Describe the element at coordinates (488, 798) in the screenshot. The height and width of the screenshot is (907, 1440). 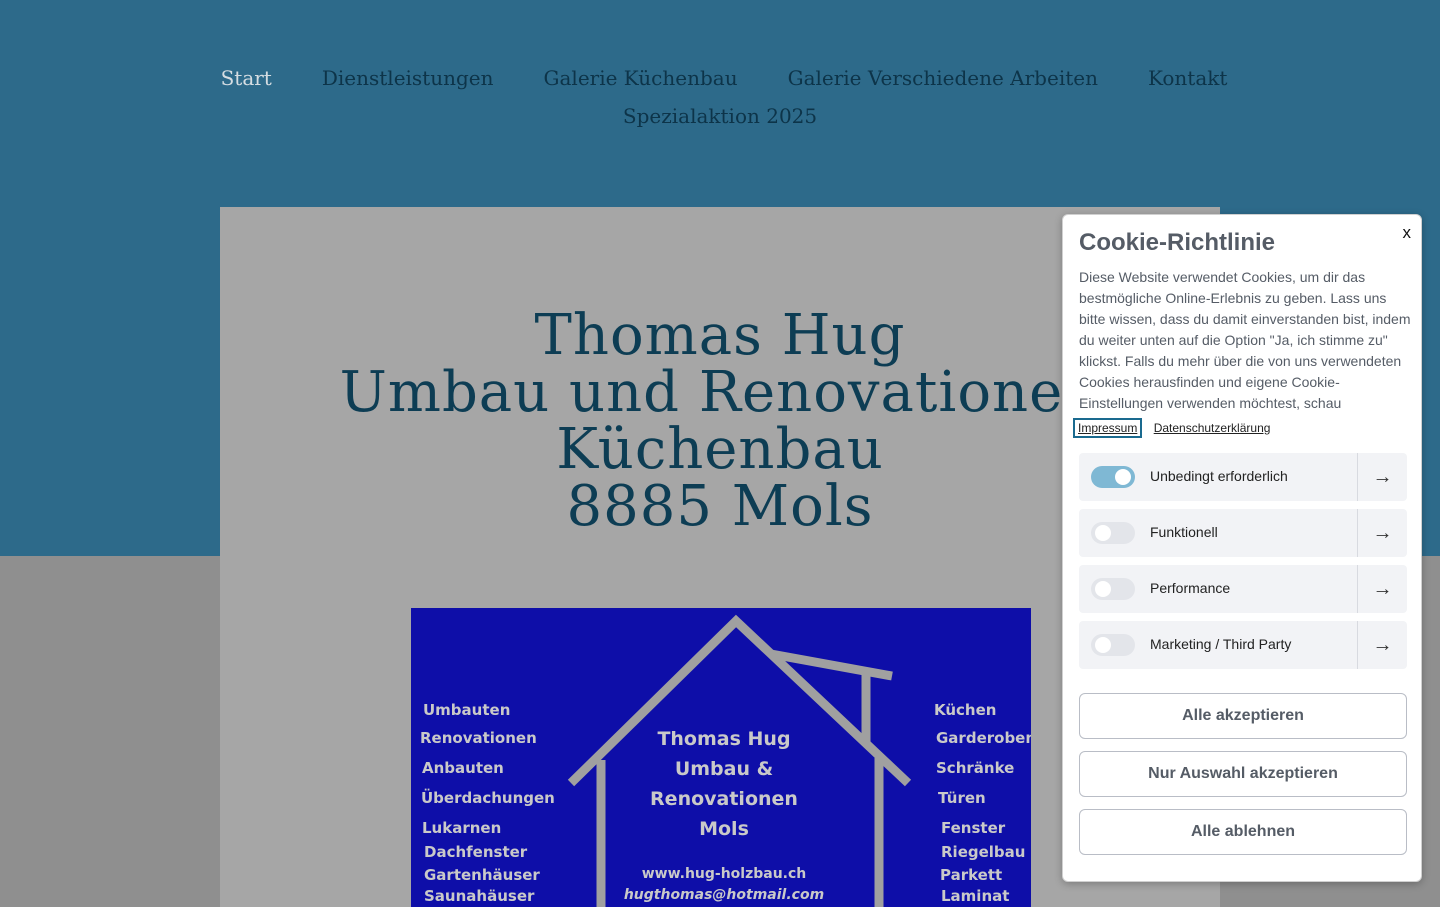
I see `service-label: Überdachungen` at that location.